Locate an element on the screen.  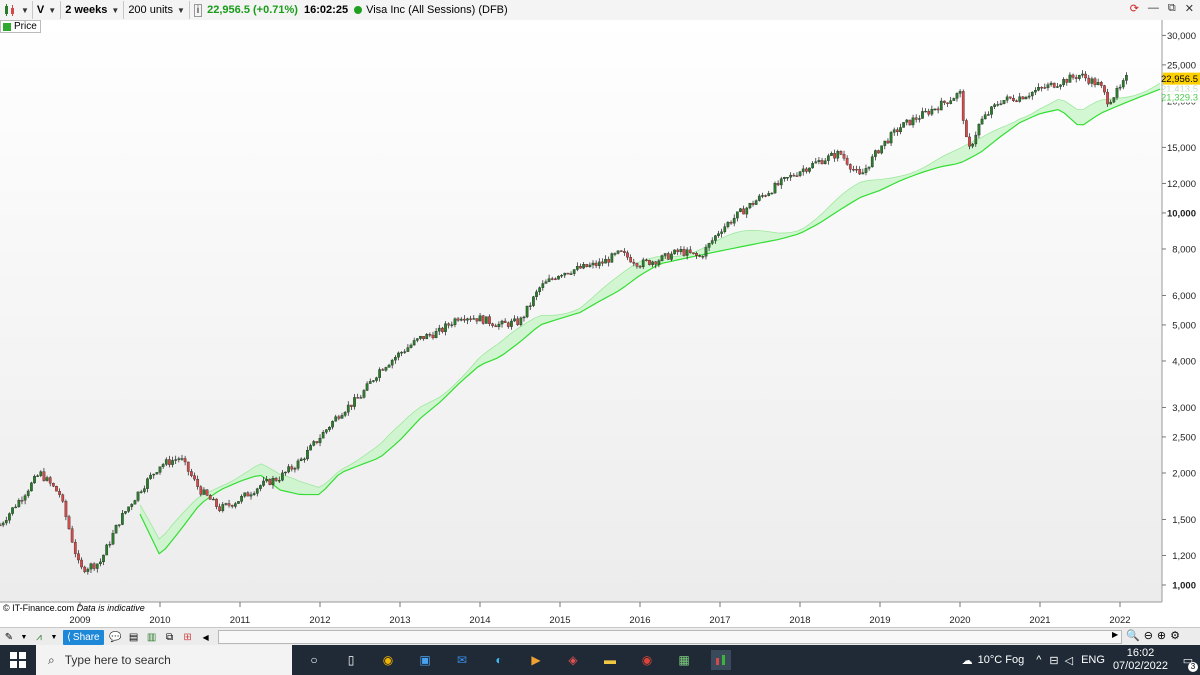
file-explorer-icon: ▬ is located at coordinates (610, 660).